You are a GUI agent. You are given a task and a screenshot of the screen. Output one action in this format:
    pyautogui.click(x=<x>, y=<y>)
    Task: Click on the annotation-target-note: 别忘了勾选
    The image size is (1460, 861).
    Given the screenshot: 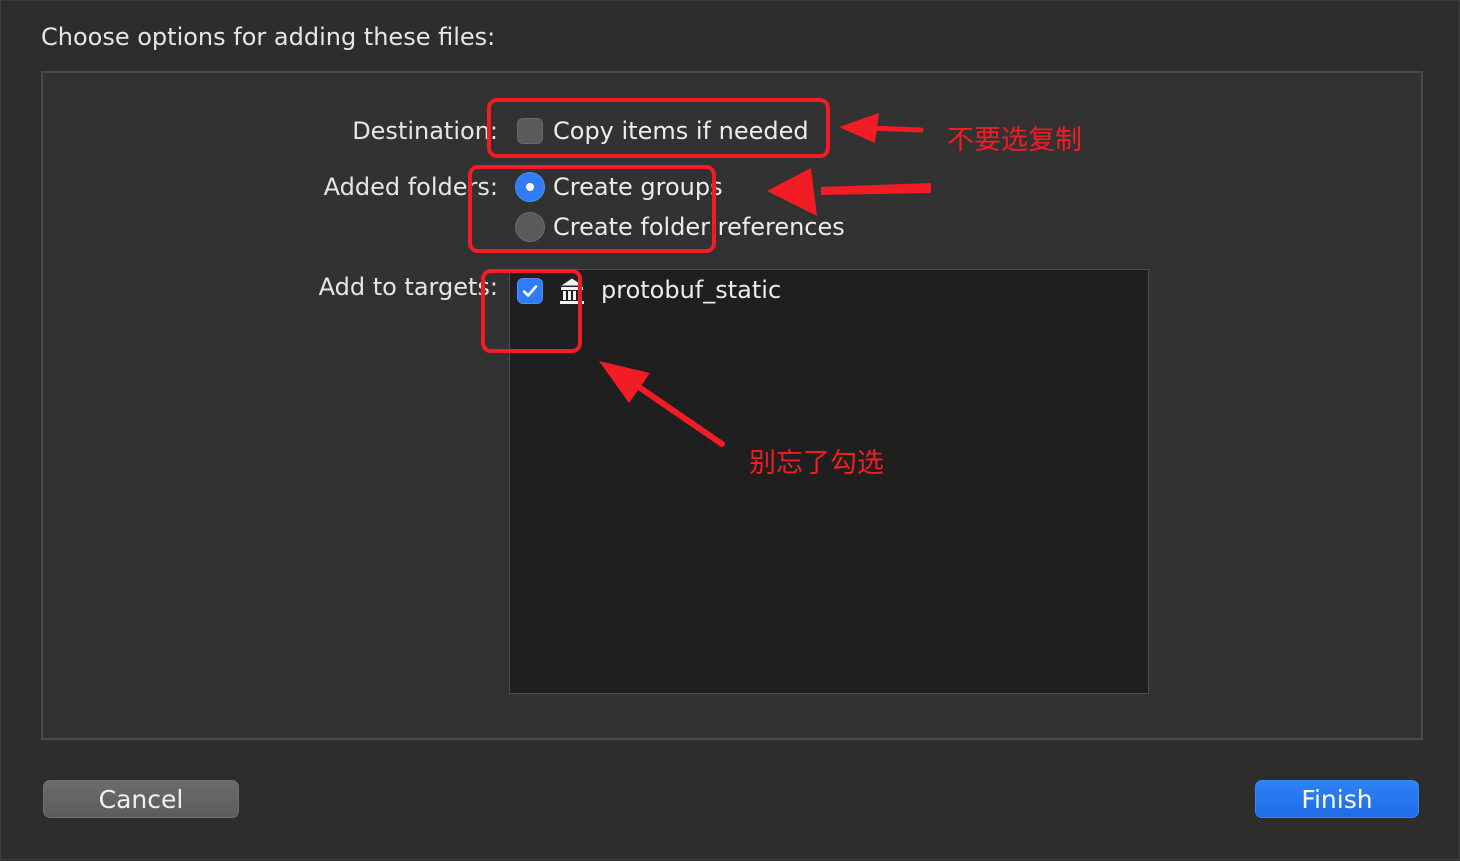 What is the action you would take?
    pyautogui.click(x=816, y=463)
    